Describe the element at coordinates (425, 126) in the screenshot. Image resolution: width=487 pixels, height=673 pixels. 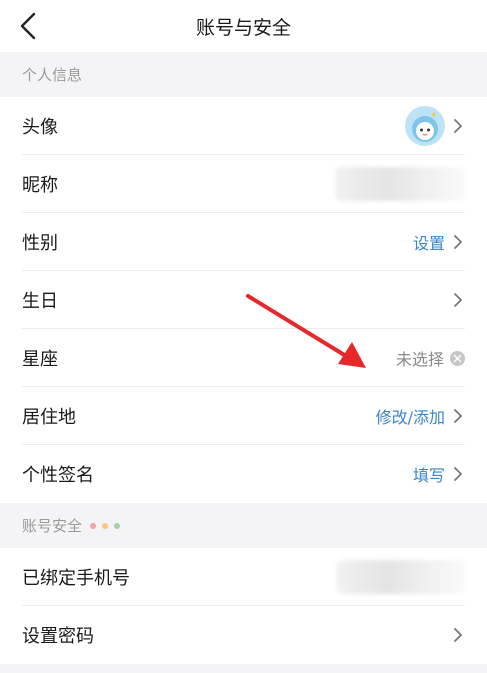
I see `avatar` at that location.